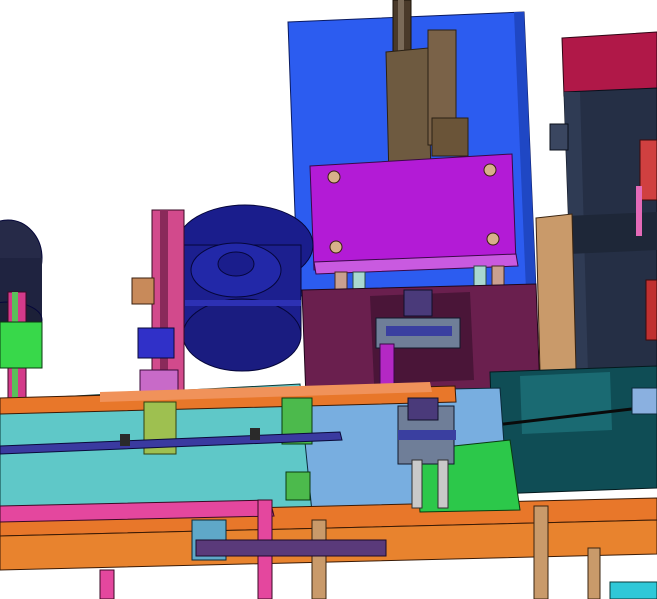 Image resolution: width=657 pixels, height=599 pixels. What do you see at coordinates (556, 293) in the screenshot?
I see `tan-side-panel` at bounding box center [556, 293].